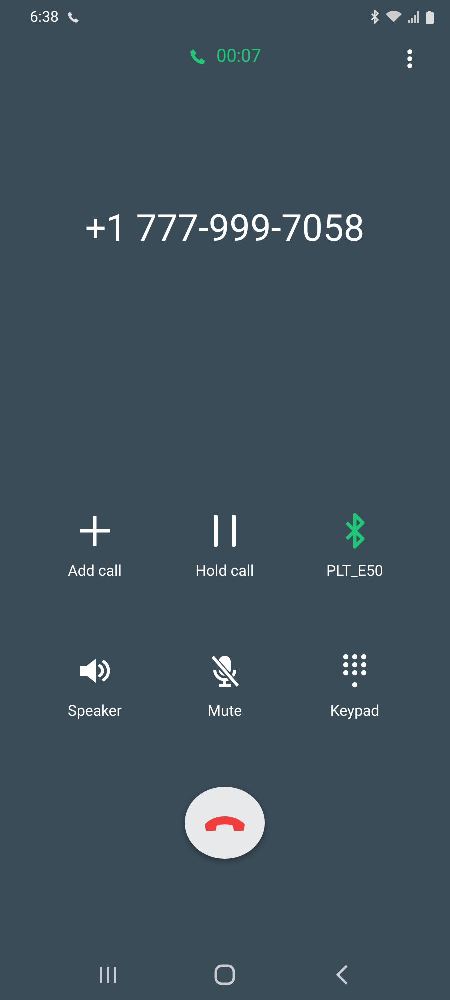  What do you see at coordinates (225, 975) in the screenshot?
I see `home-icon` at bounding box center [225, 975].